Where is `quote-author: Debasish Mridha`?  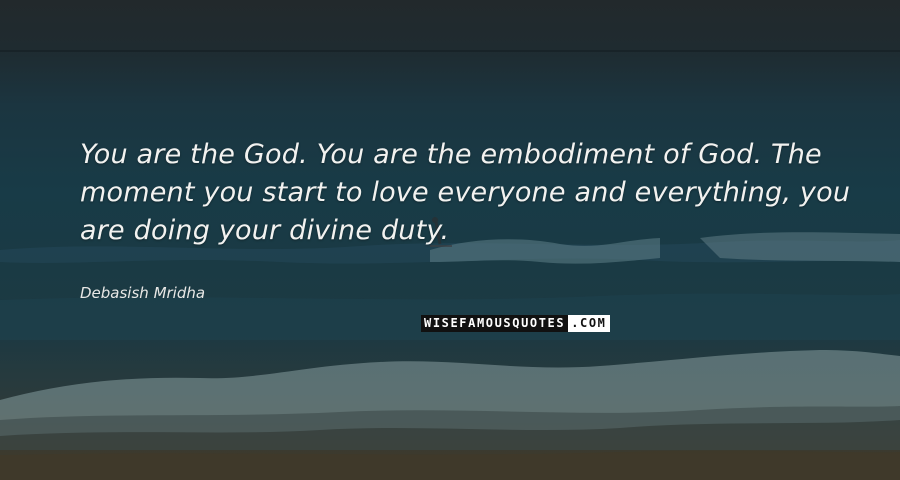 quote-author: Debasish Mridha is located at coordinates (143, 293).